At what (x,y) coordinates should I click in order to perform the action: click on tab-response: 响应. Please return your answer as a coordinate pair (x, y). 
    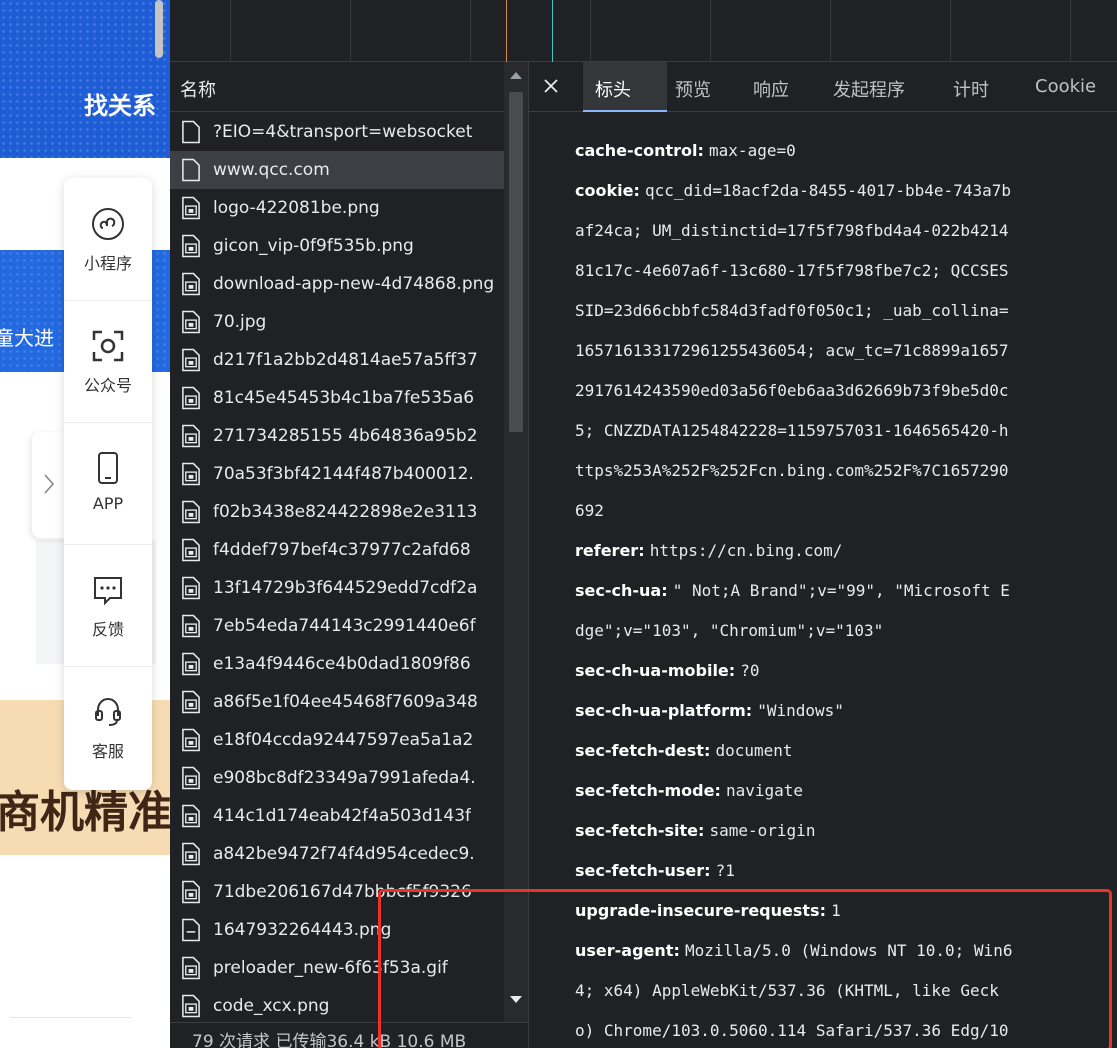
    Looking at the image, I should click on (773, 87).